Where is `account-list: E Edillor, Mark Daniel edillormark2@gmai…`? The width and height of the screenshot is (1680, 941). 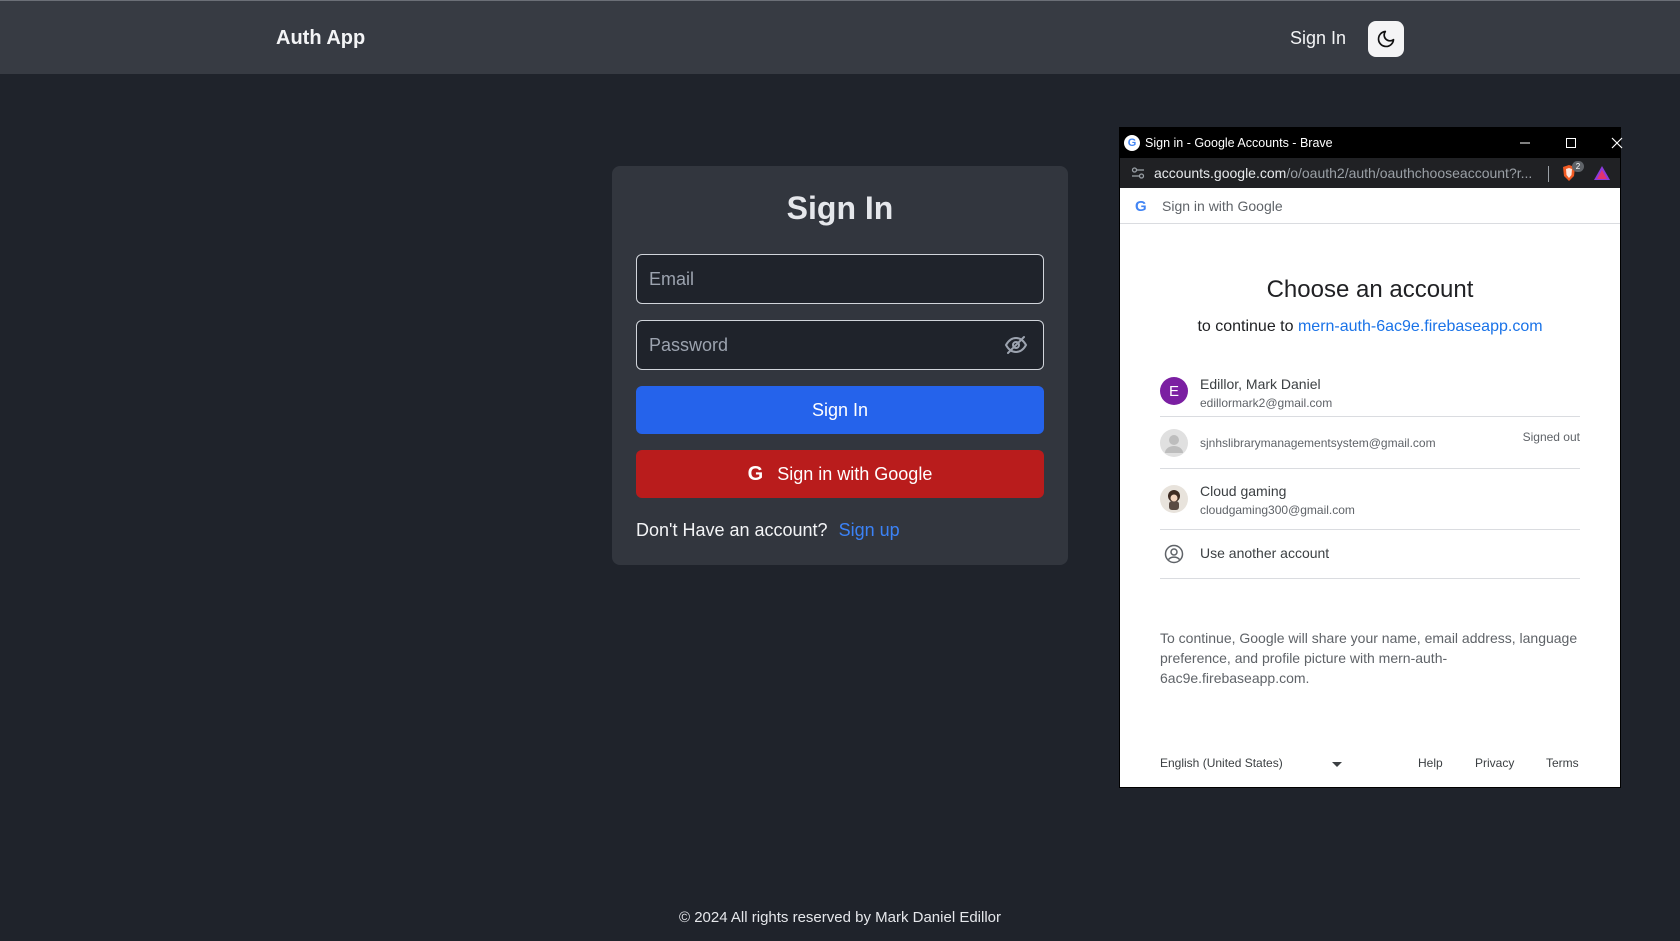
account-list: E Edillor, Mark Daniel edillormark2@gmai… is located at coordinates (1370, 471).